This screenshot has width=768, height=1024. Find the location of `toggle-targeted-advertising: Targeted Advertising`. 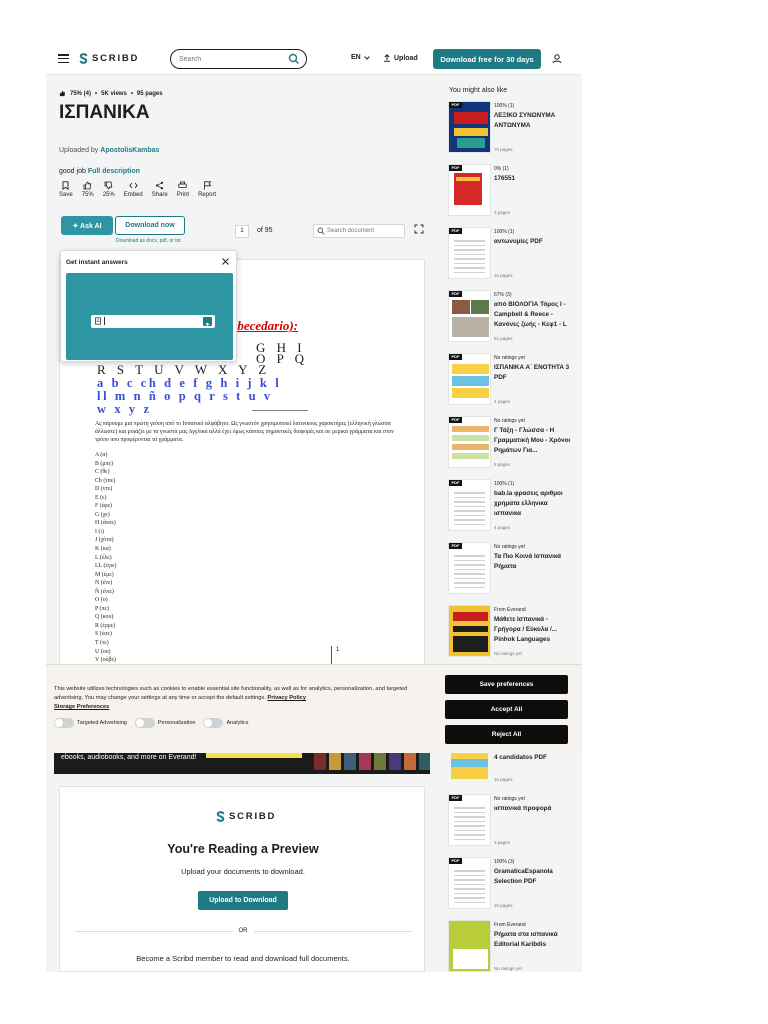

toggle-targeted-advertising: Targeted Advertising is located at coordinates (90, 723).